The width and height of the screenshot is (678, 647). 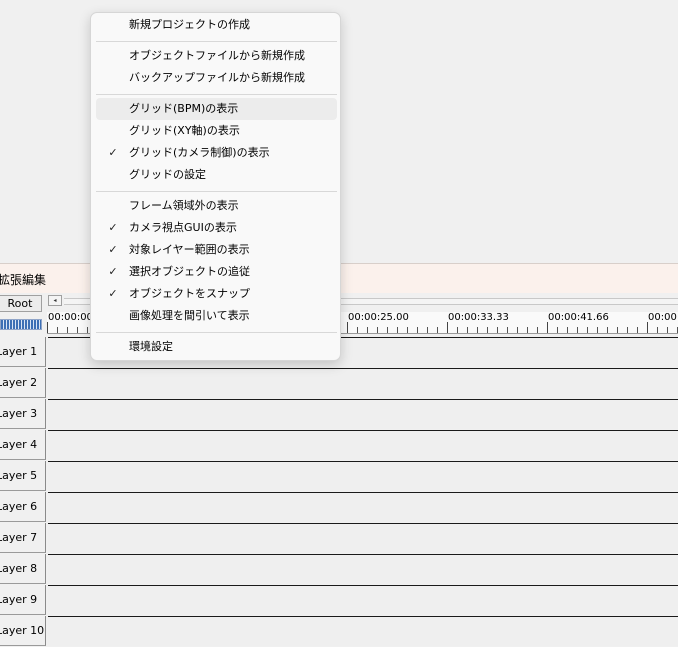 What do you see at coordinates (189, 315) in the screenshot?
I see `menu-item-label: 画像処理を間引いて表示` at bounding box center [189, 315].